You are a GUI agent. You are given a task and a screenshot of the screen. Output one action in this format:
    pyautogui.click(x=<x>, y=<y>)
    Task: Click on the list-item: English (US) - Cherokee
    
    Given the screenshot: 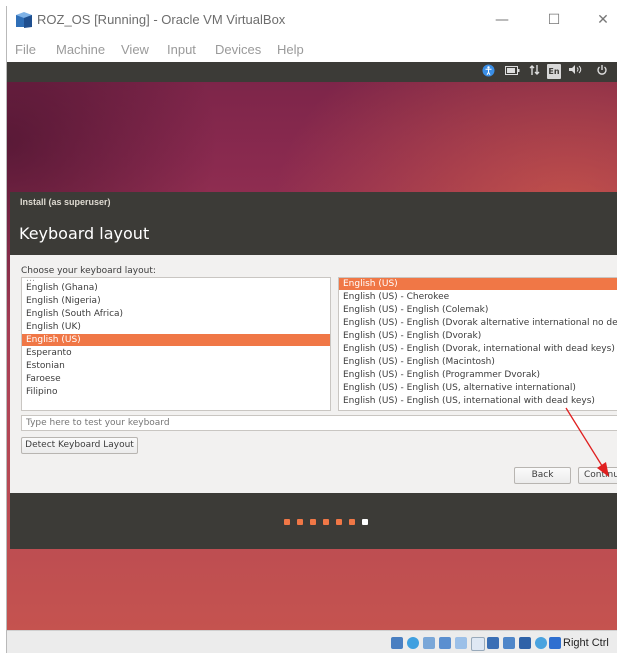 What is the action you would take?
    pyautogui.click(x=478, y=297)
    